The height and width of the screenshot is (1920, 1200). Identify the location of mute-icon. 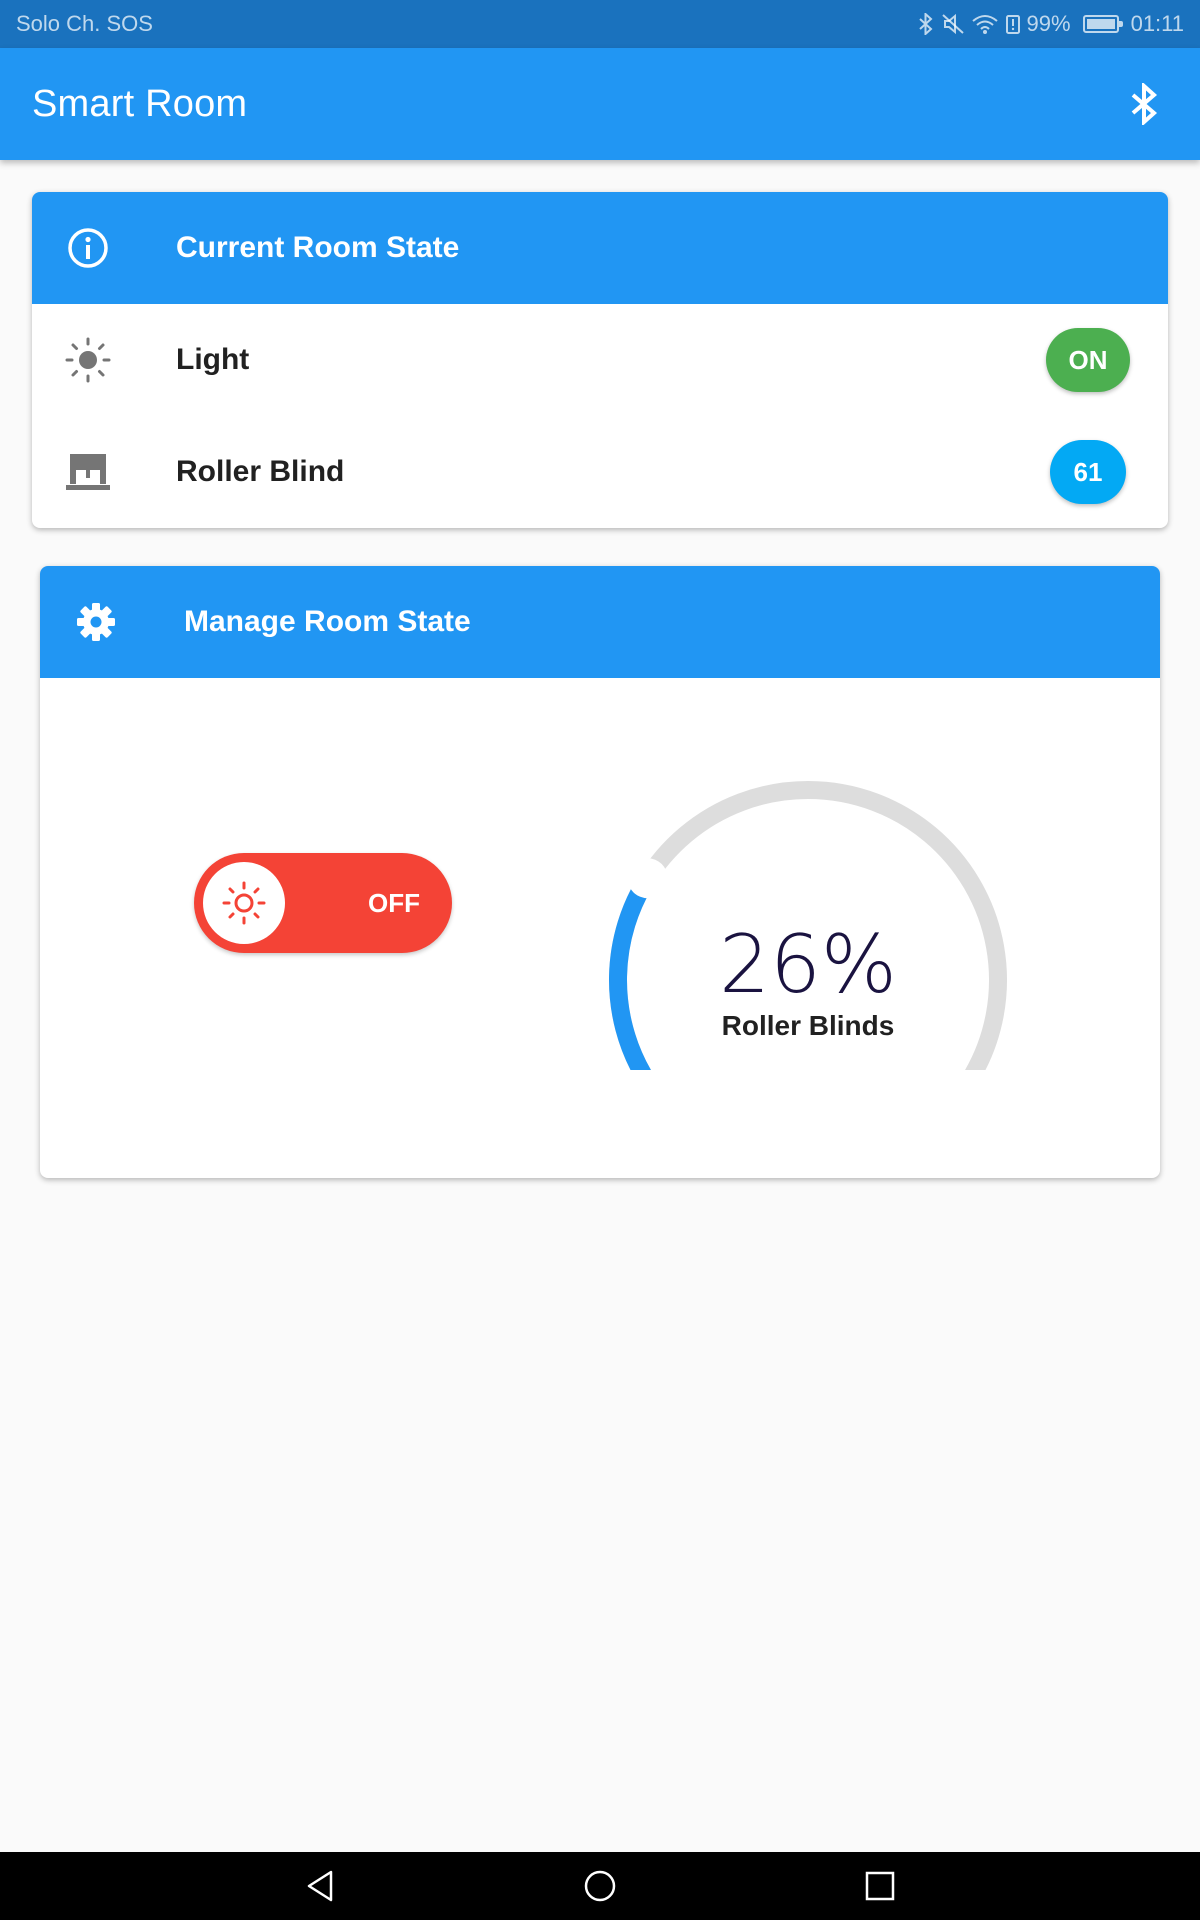
(952, 24).